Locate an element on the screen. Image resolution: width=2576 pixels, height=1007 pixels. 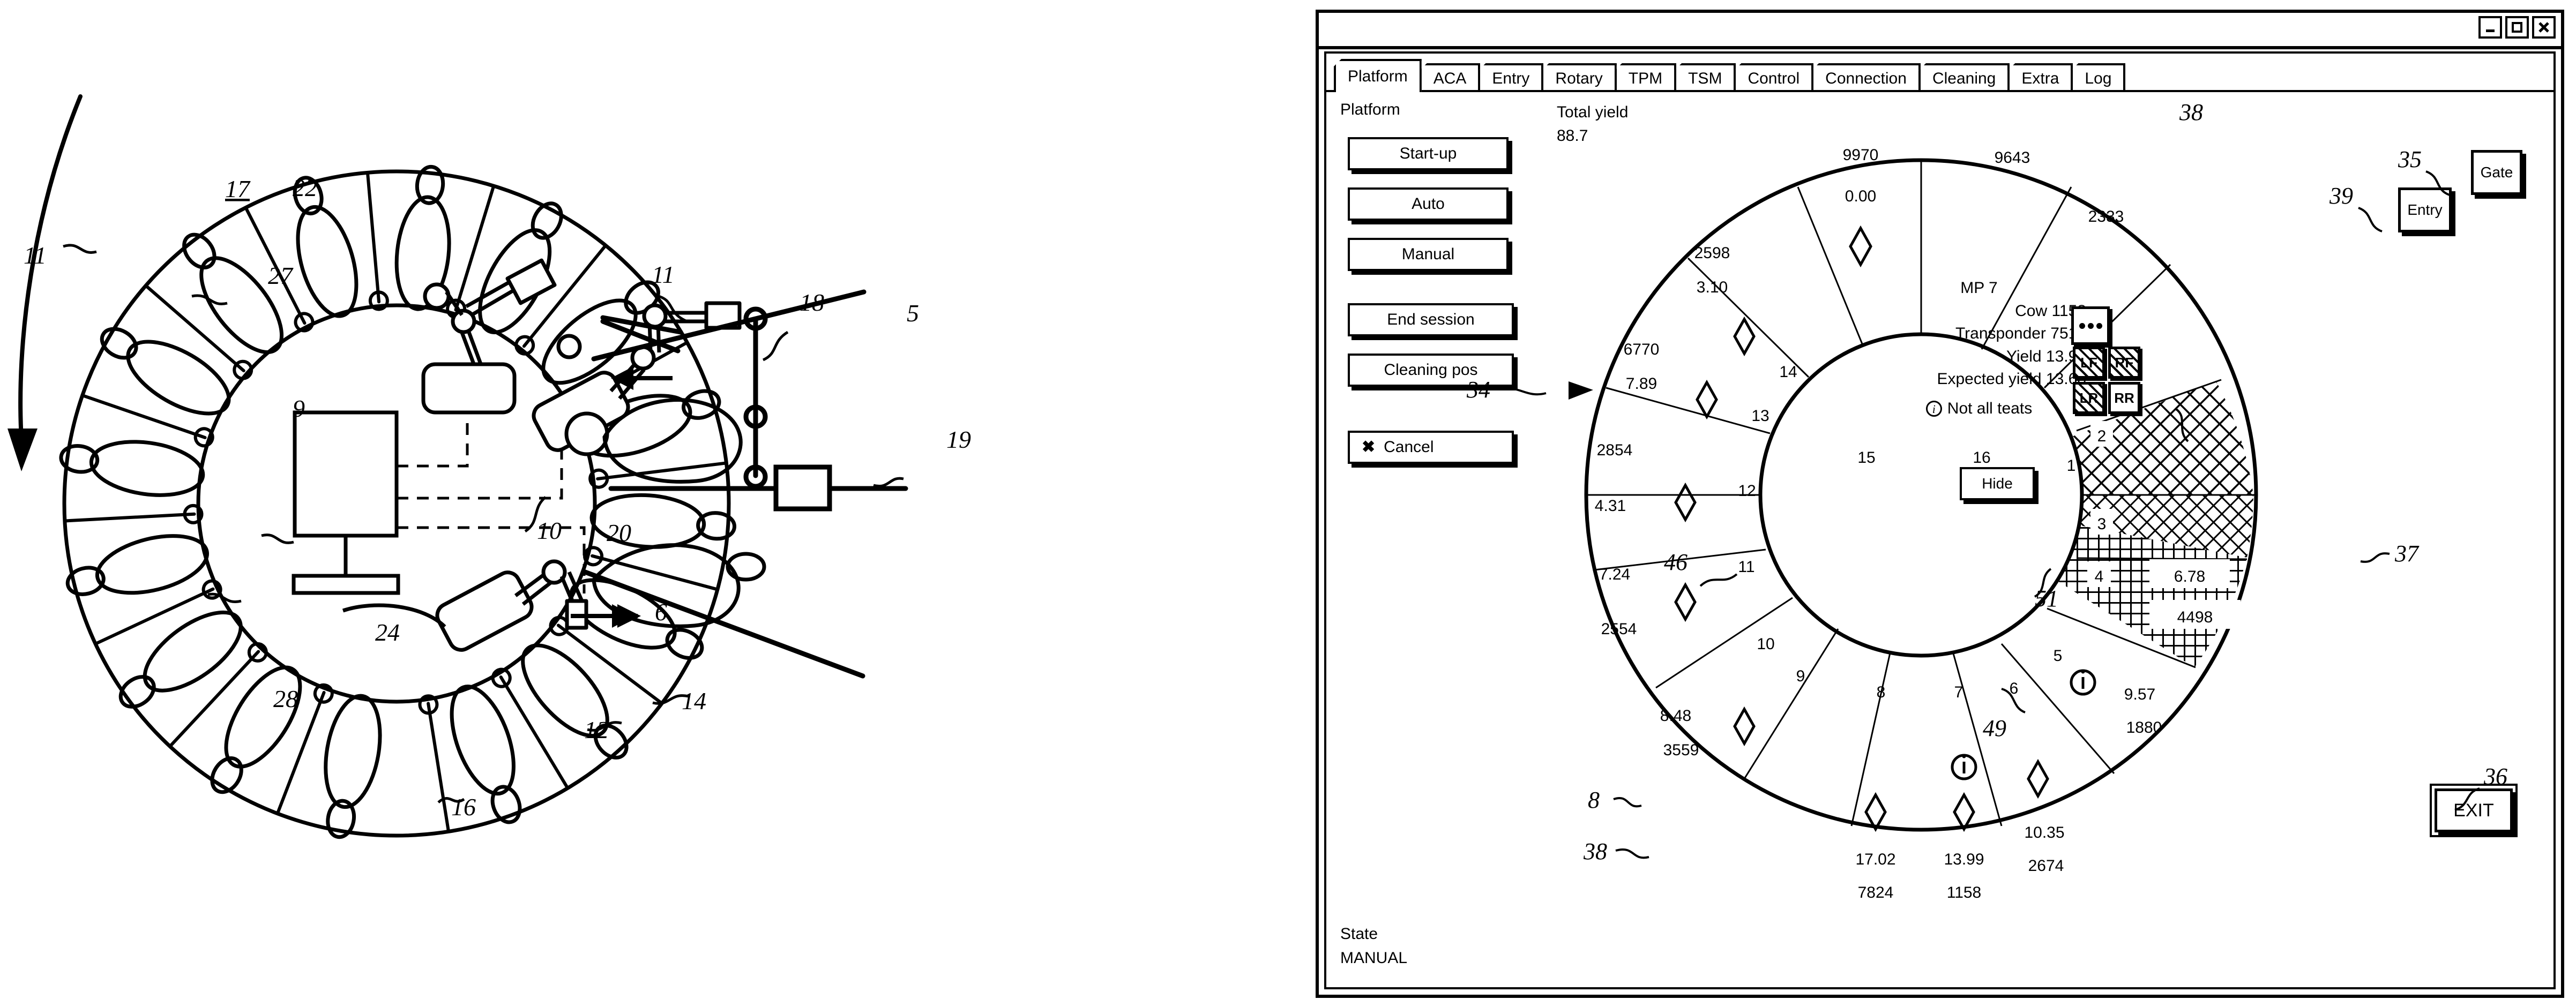
segment-6-yield: 10.35 is located at coordinates (2044, 832).